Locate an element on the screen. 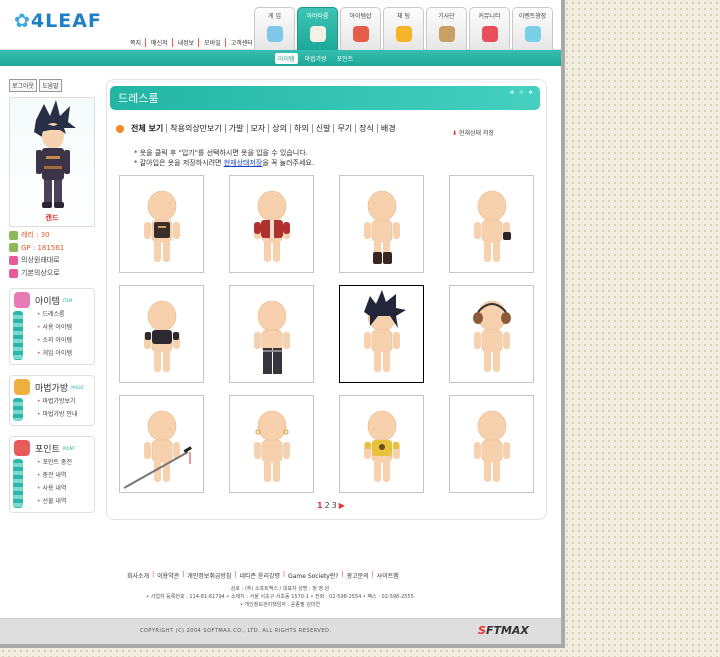  nav-tab: 게 임 is located at coordinates (274, 28).